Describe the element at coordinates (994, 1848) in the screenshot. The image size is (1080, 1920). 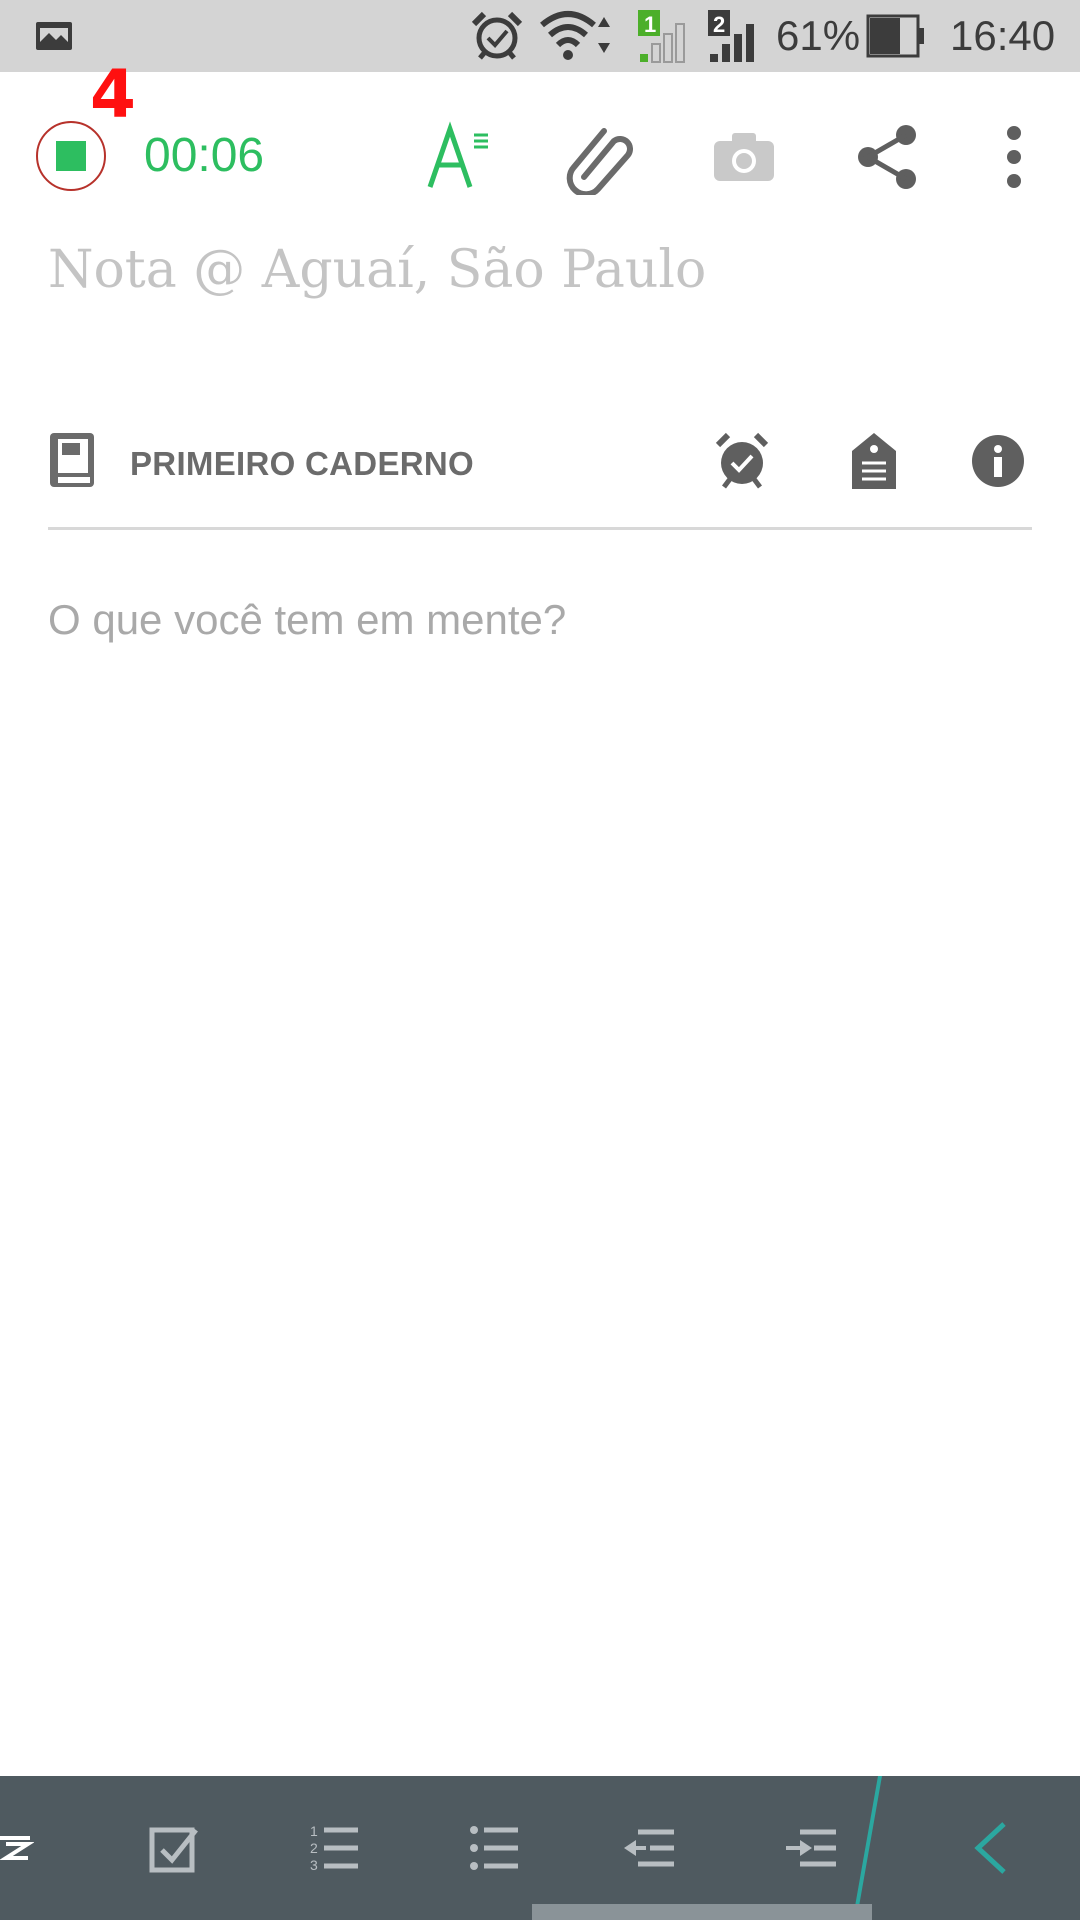
I see `collapse-icon` at that location.